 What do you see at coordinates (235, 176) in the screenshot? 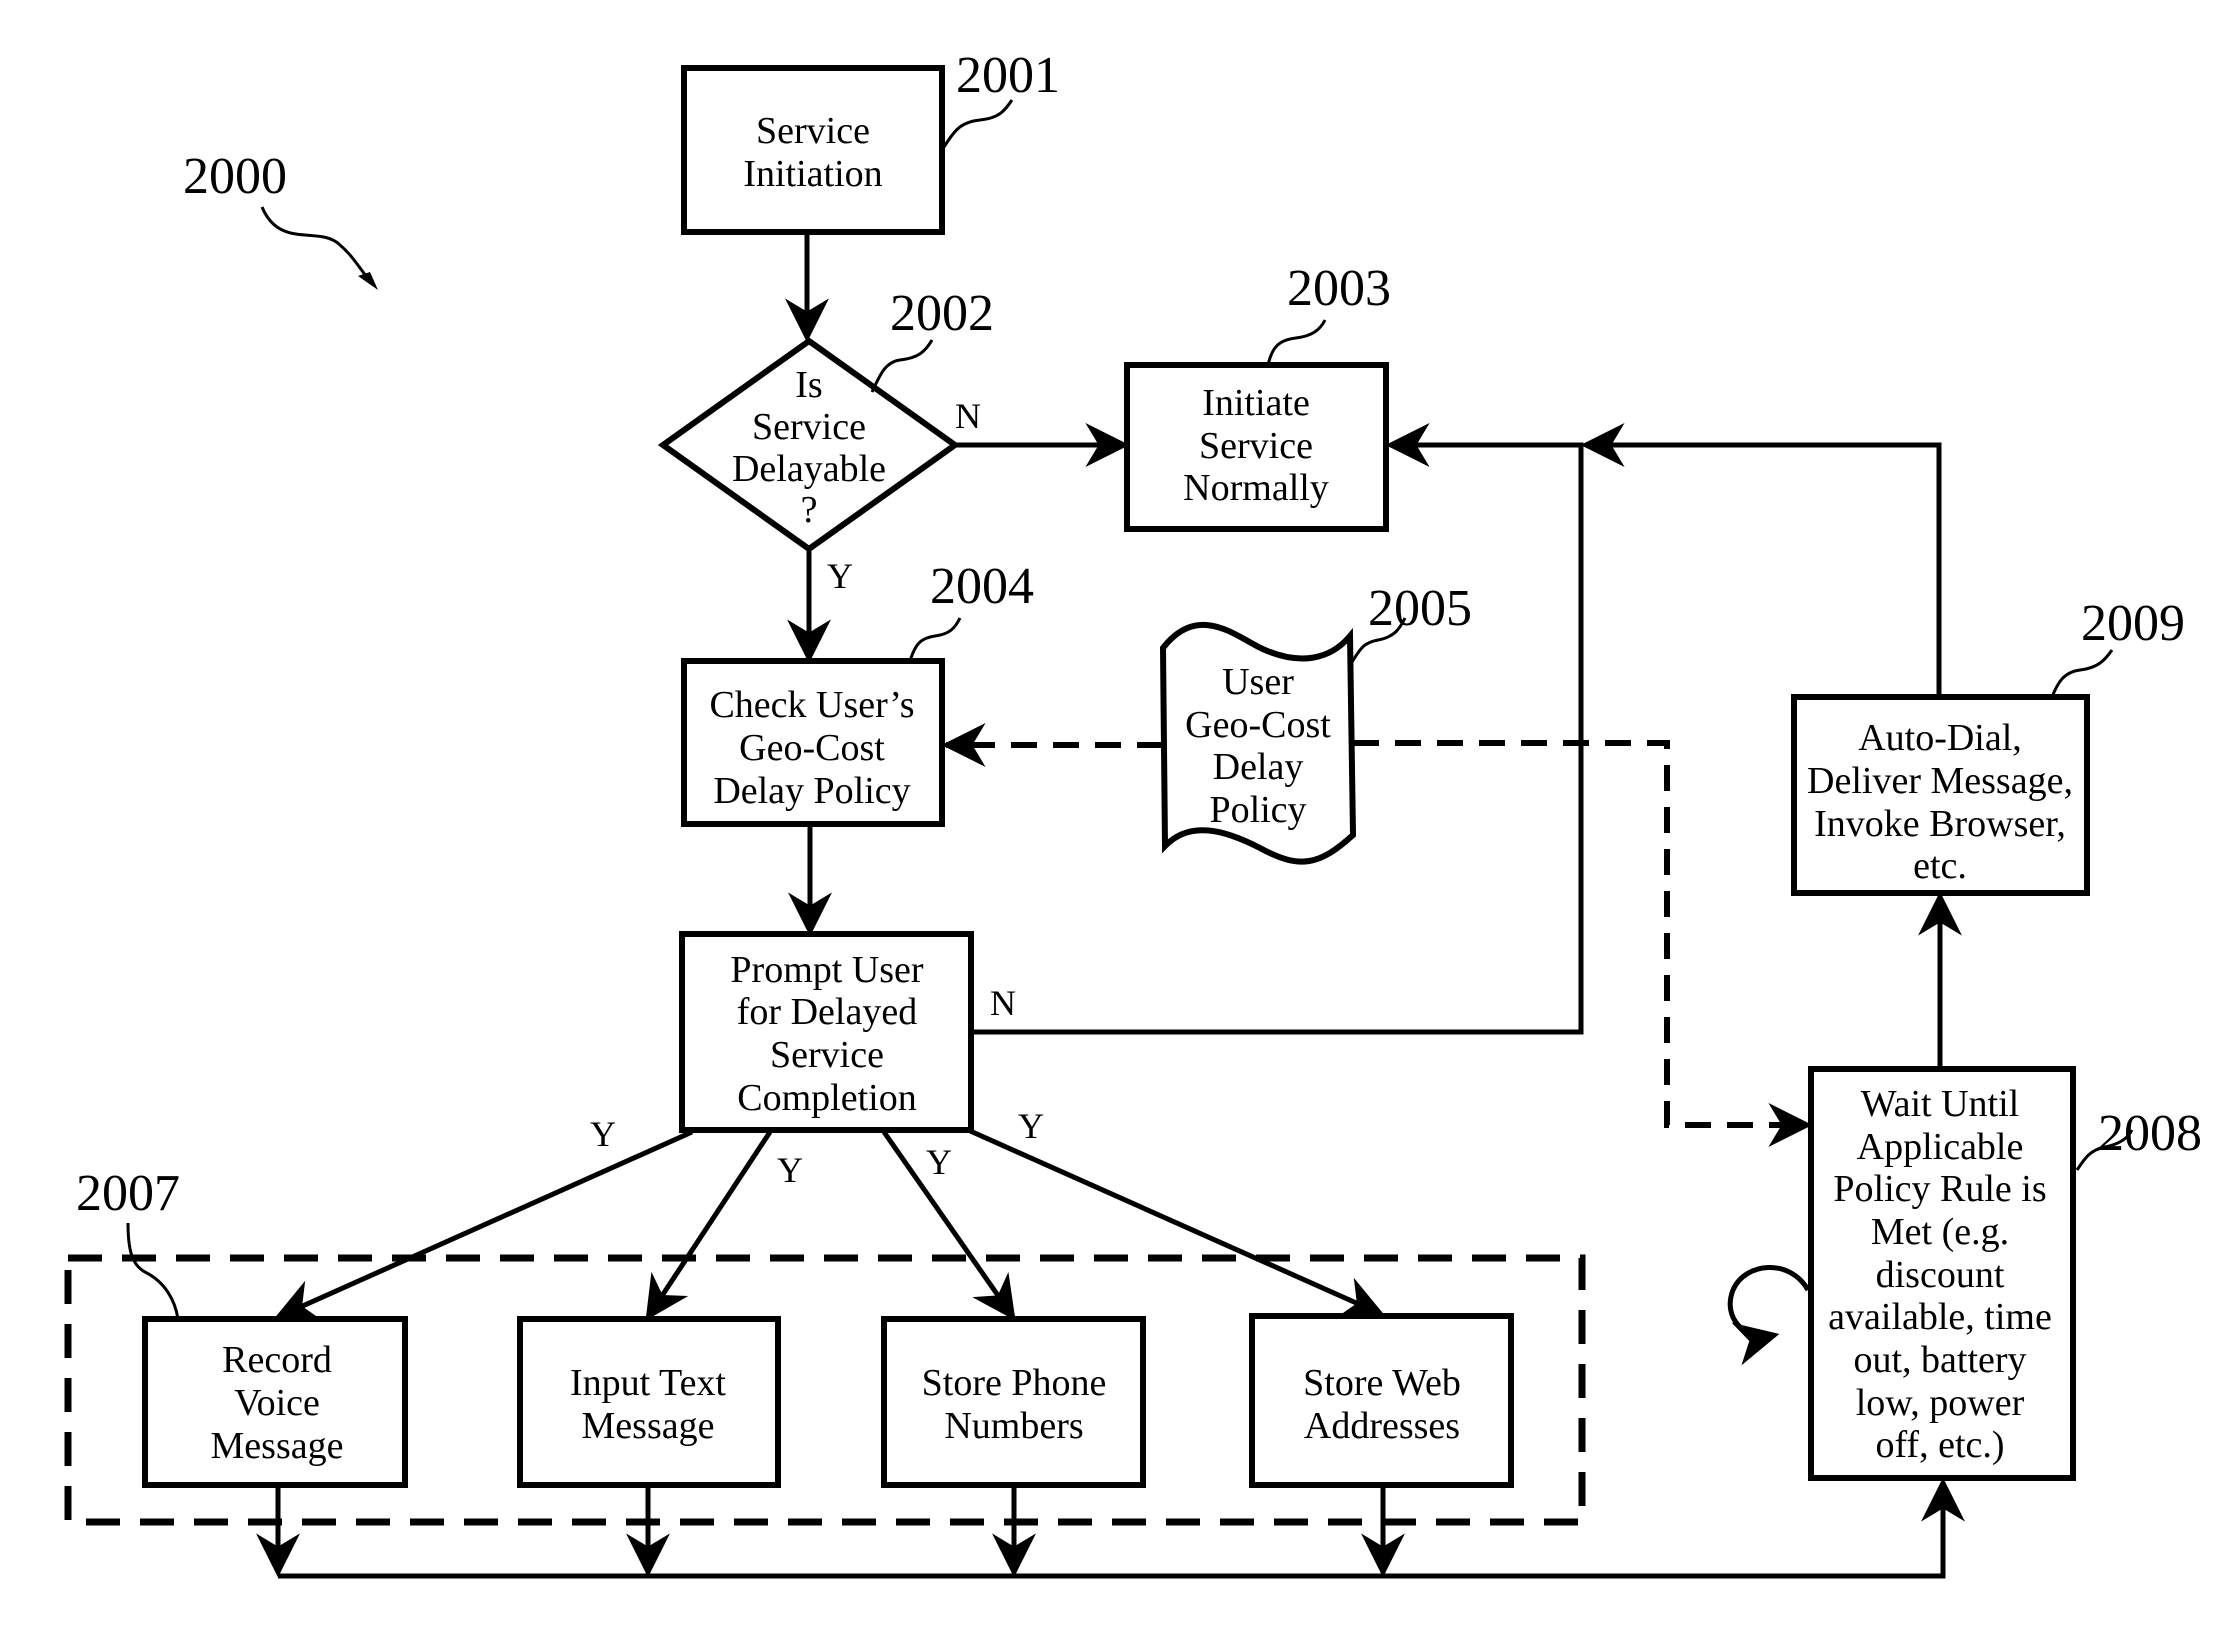
I see `figure-ref-label: 2000` at bounding box center [235, 176].